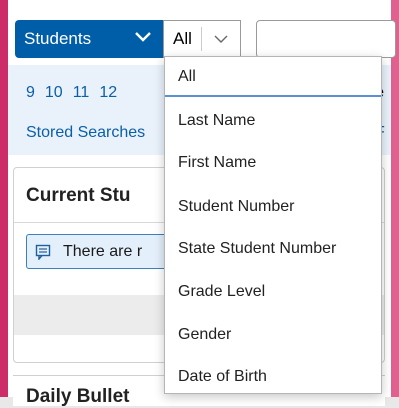  I want to click on message-icon, so click(43, 252).